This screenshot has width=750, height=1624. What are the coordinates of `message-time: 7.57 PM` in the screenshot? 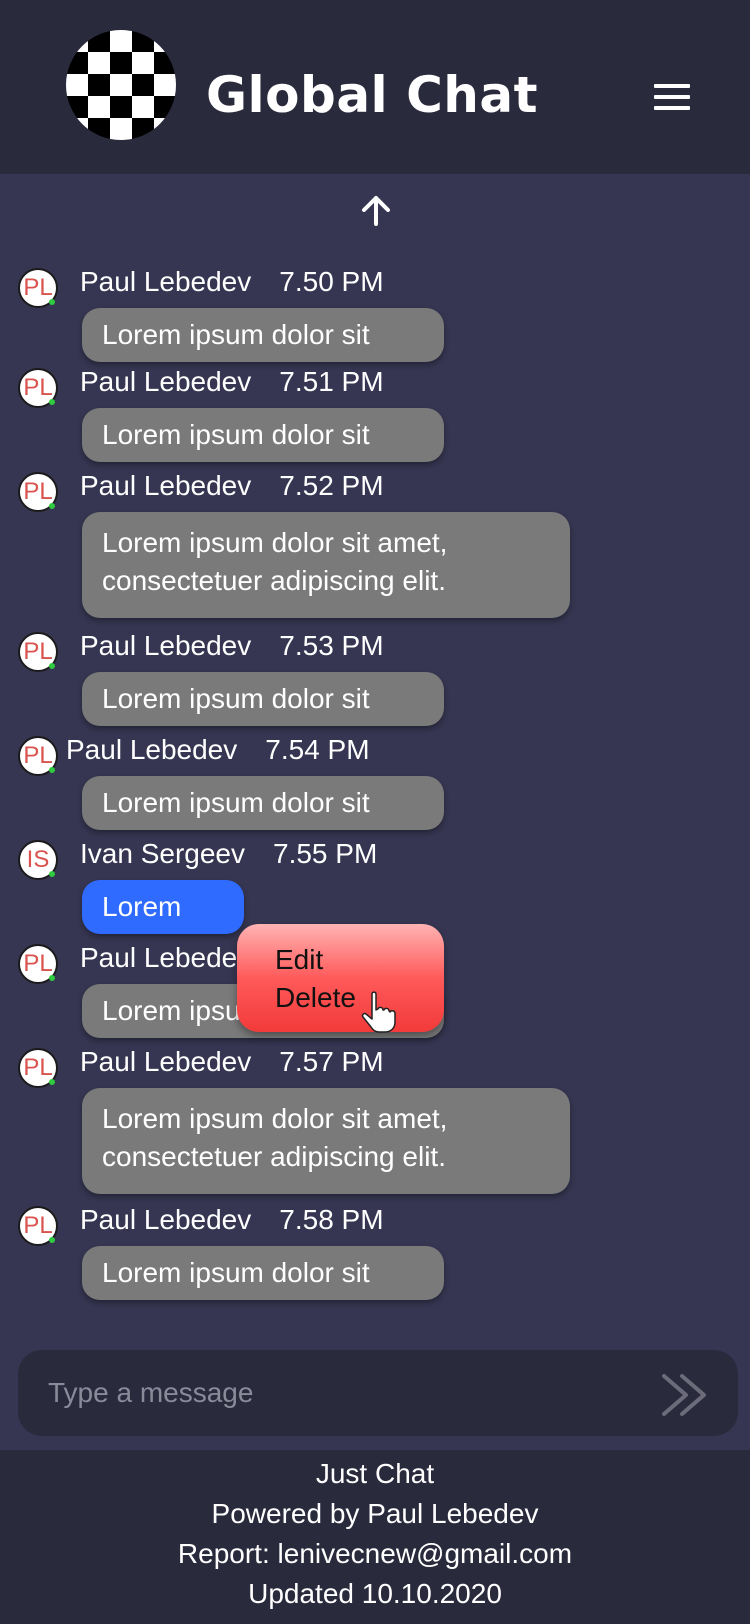 It's located at (331, 1061).